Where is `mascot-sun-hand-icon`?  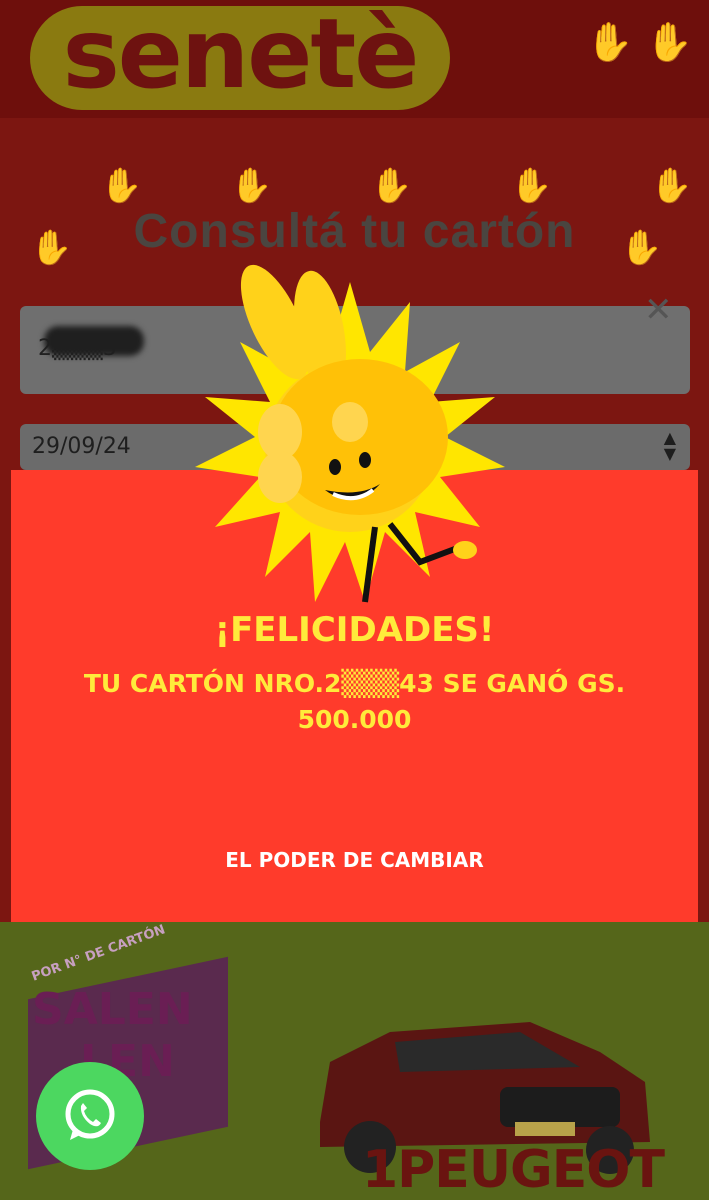
mascot-sun-hand-icon is located at coordinates (350, 433).